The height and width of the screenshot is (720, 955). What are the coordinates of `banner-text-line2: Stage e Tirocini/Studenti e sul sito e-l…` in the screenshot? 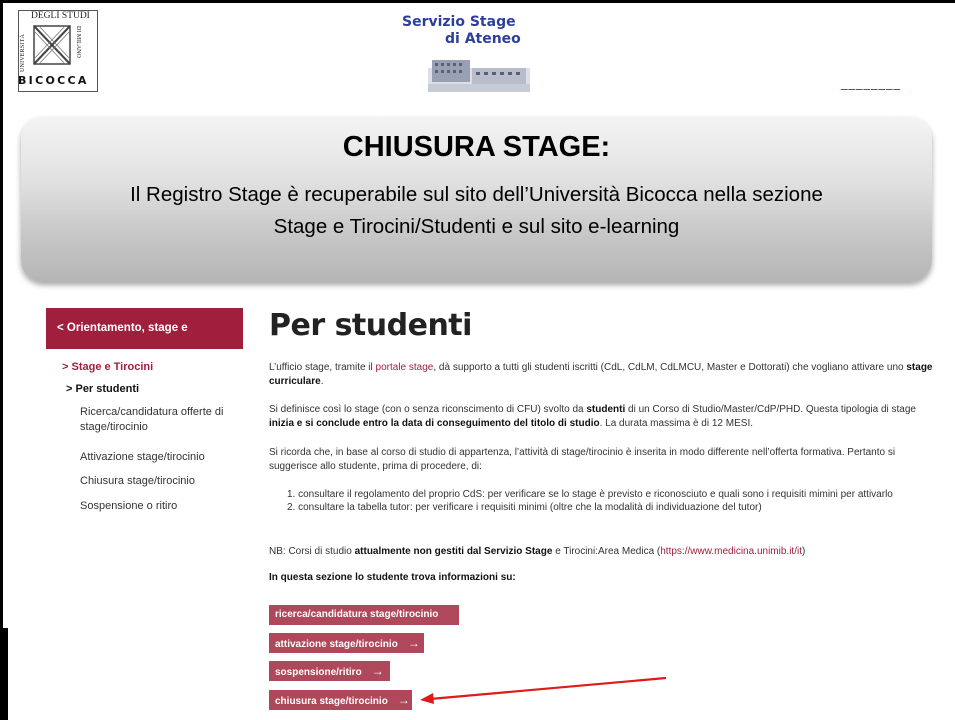 It's located at (476, 226).